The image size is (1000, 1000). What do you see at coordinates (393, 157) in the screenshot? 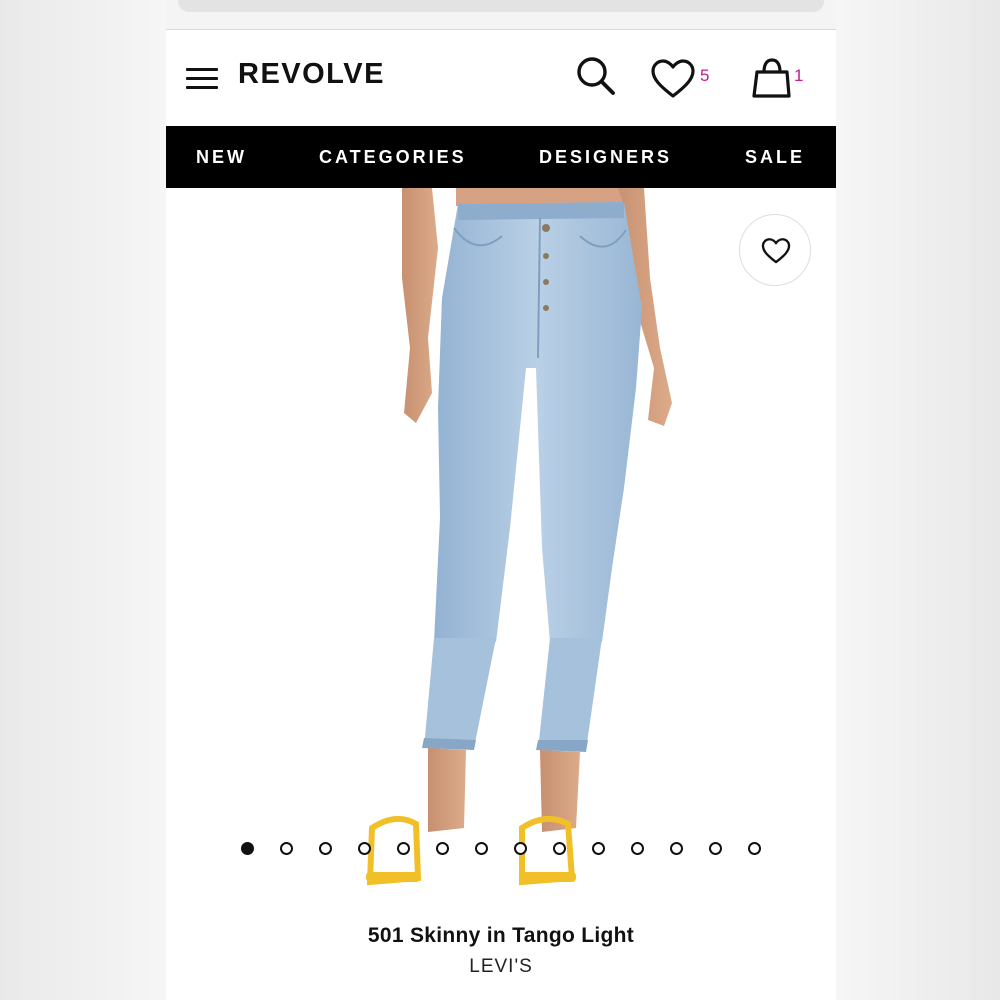
I see `nav-item-categories: CATEGORIES` at bounding box center [393, 157].